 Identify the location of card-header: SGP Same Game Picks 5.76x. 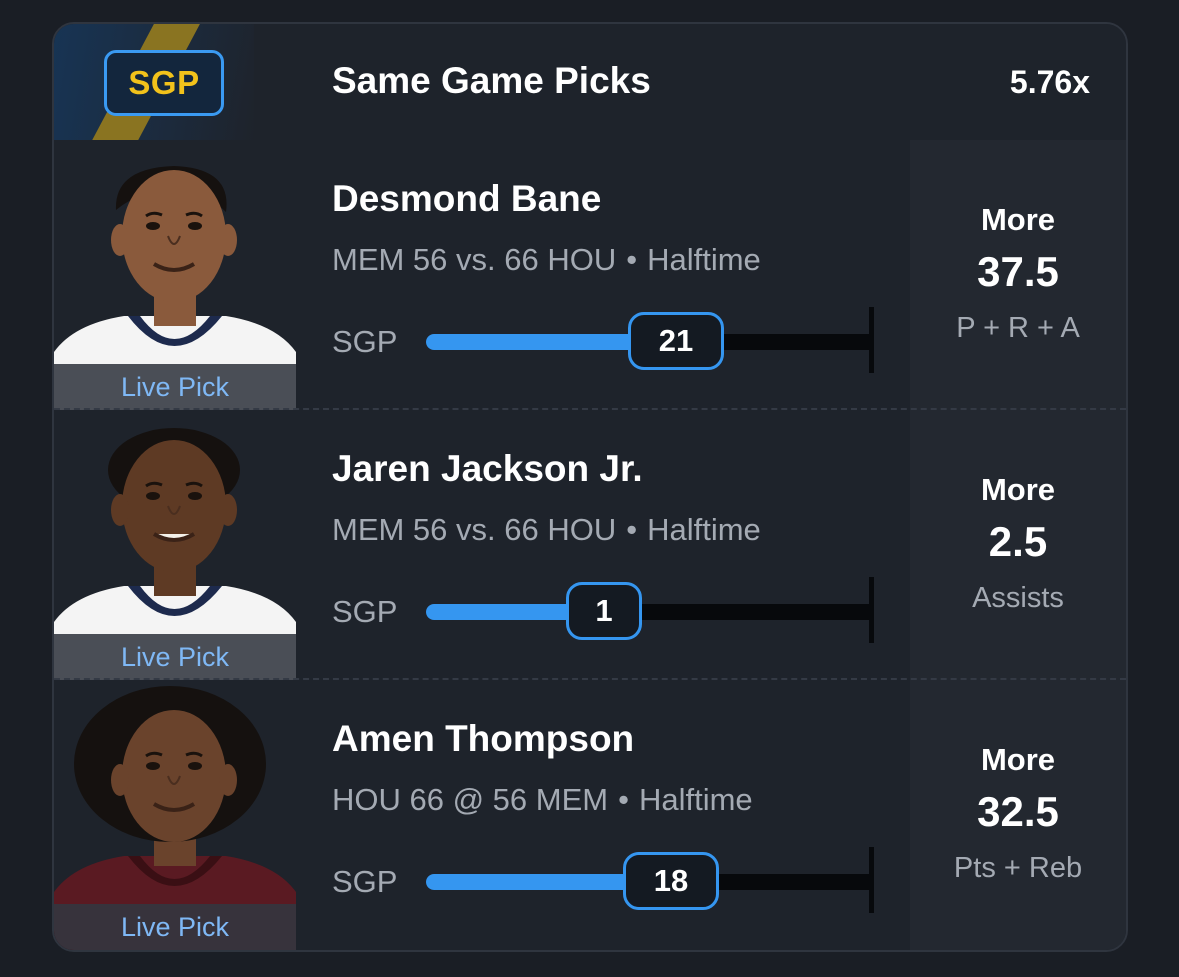
(590, 94).